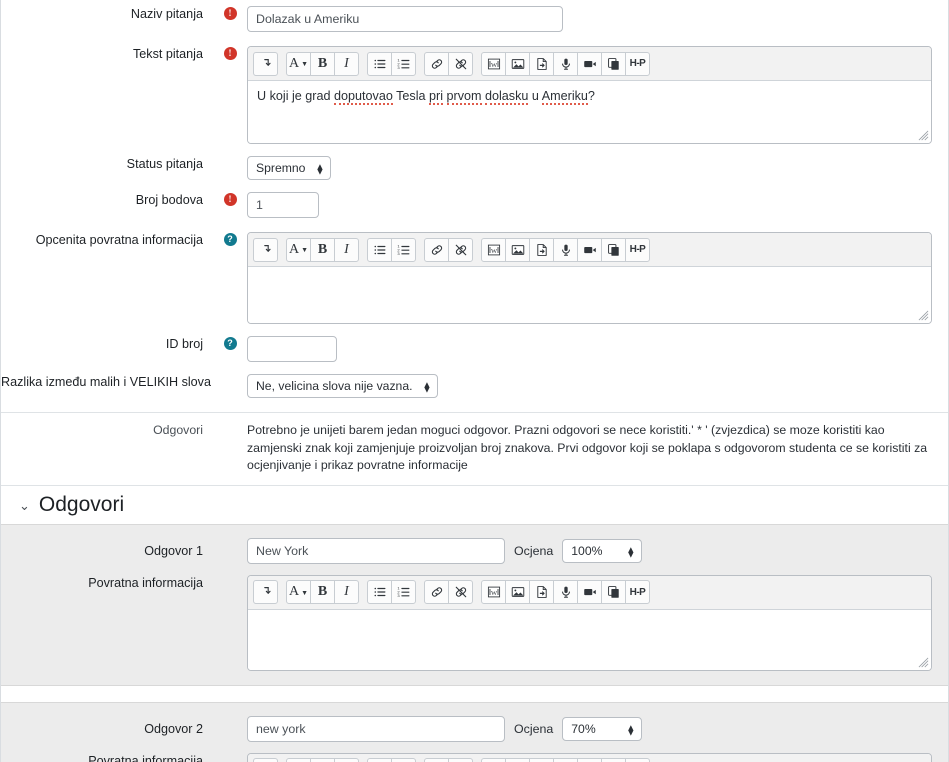  Describe the element at coordinates (24, 505) in the screenshot. I see `chevron-down-icon: ⌄` at that location.